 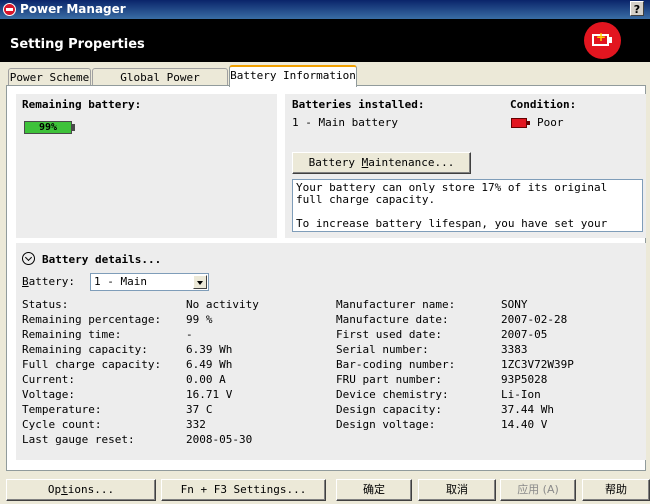 I want to click on collapse-details-icon, so click(x=28, y=258).